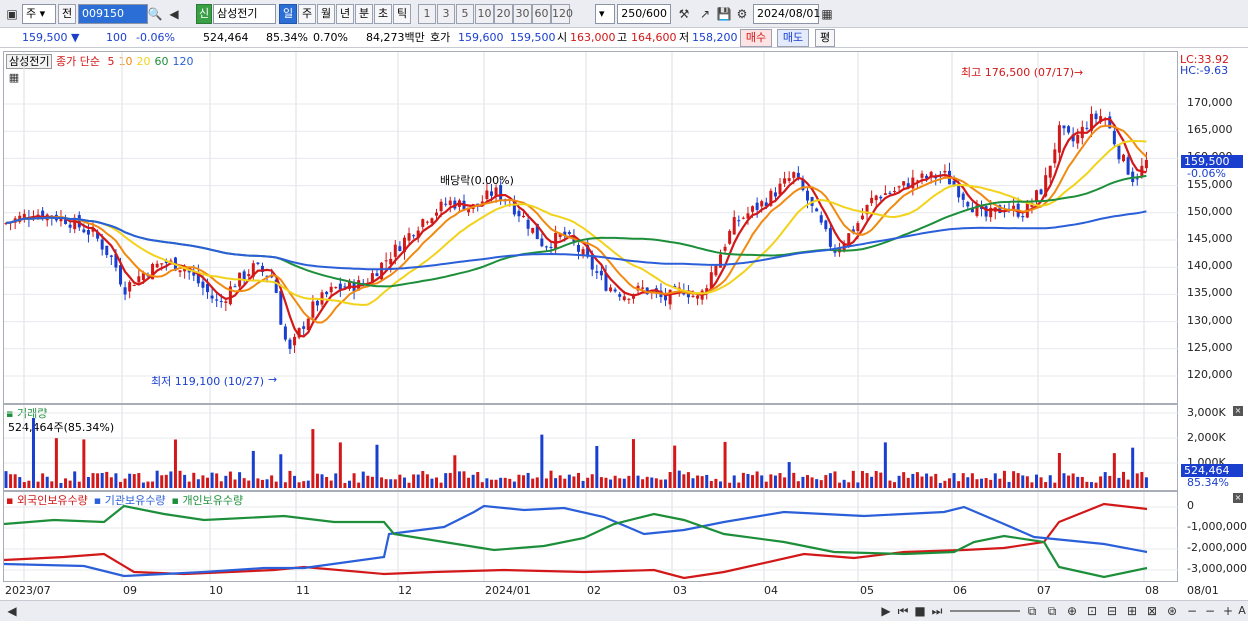  Describe the element at coordinates (522, 14) in the screenshot. I see `interval-5: 30` at that location.